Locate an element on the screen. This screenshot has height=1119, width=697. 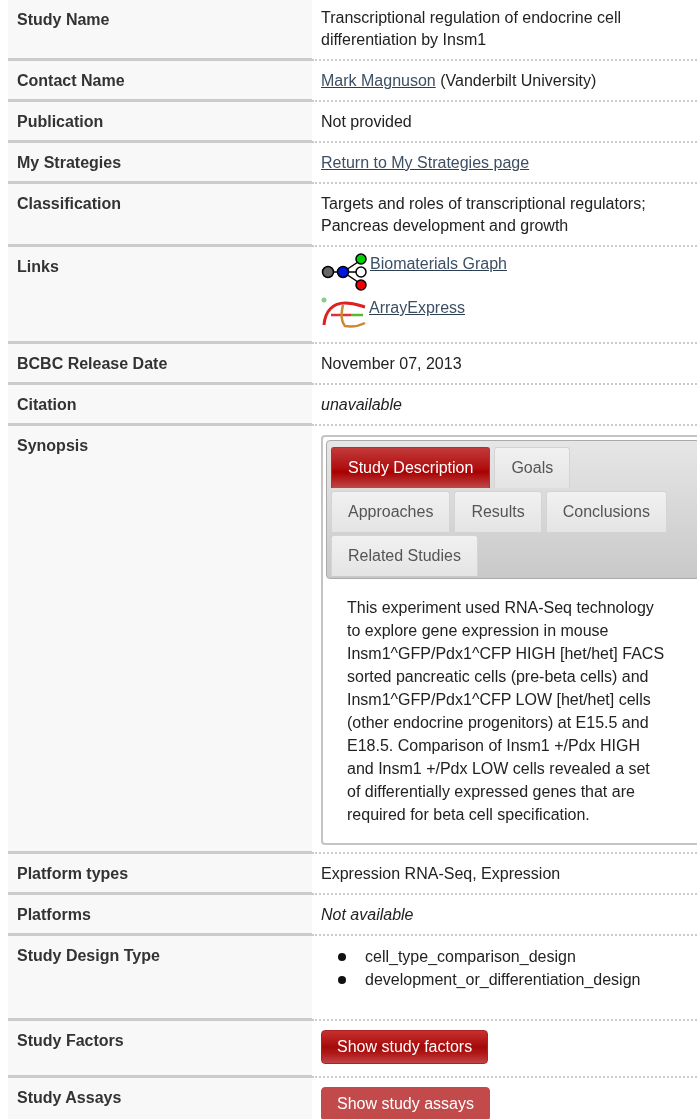
field-label: Publication is located at coordinates (60, 122).